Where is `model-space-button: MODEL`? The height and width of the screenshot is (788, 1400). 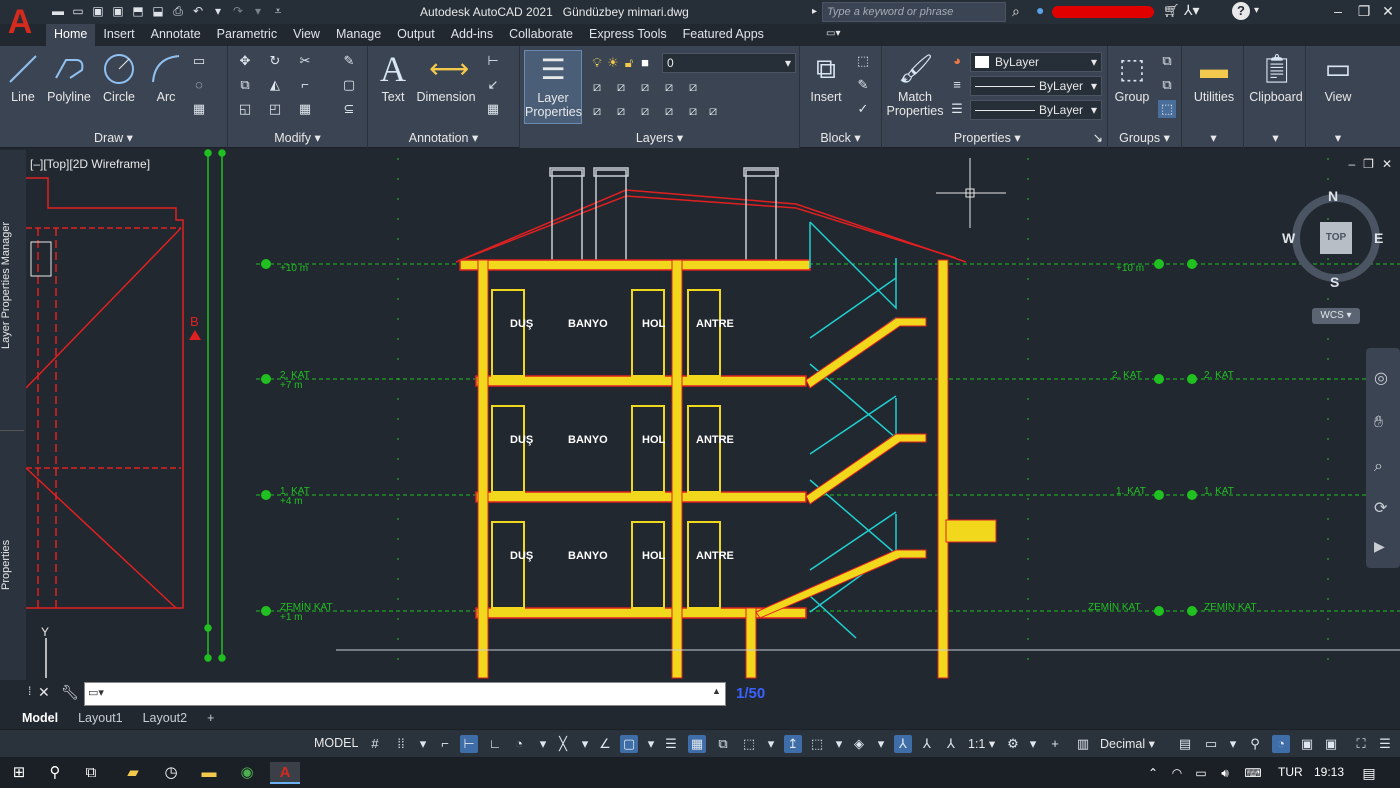
model-space-button: MODEL is located at coordinates (336, 743).